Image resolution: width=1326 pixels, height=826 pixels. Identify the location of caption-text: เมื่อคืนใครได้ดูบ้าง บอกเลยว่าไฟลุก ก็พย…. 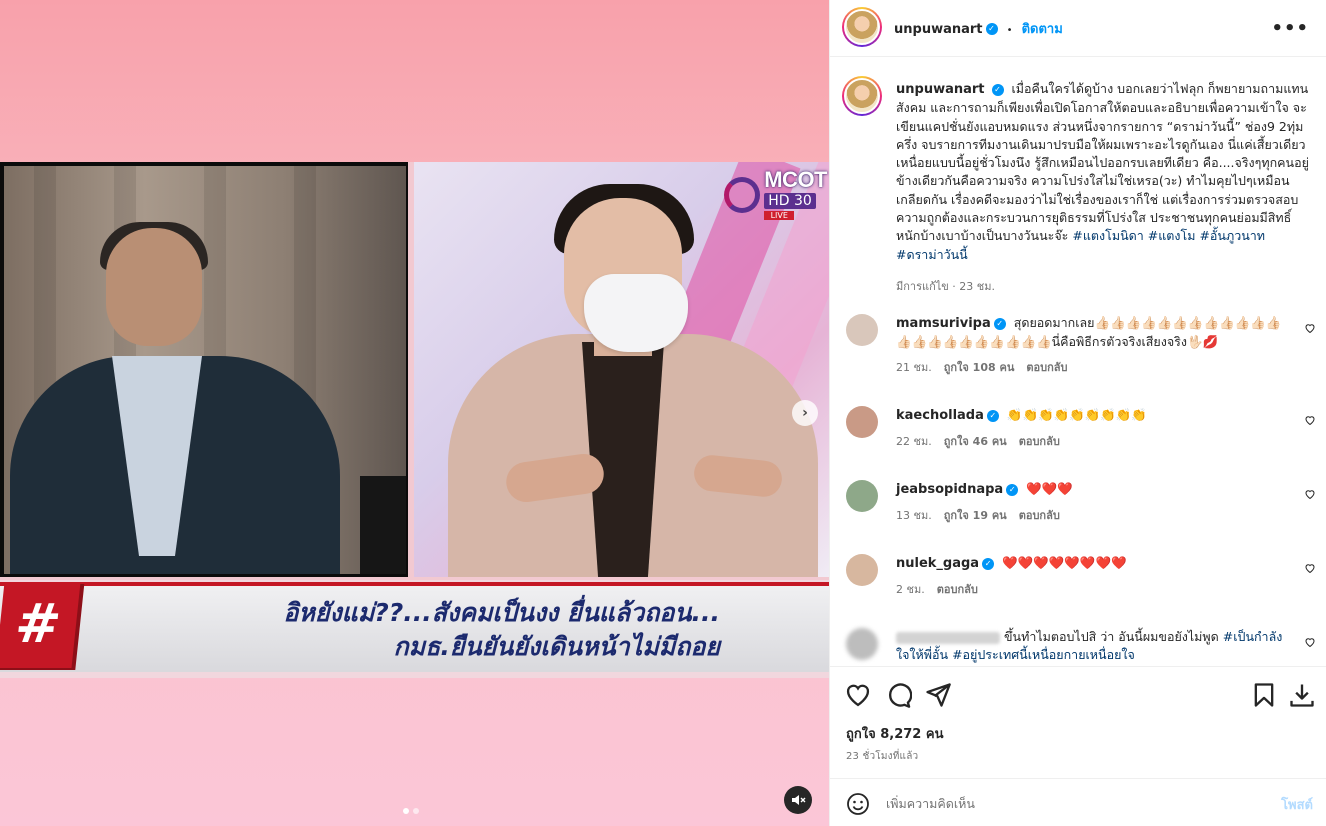
(1102, 162).